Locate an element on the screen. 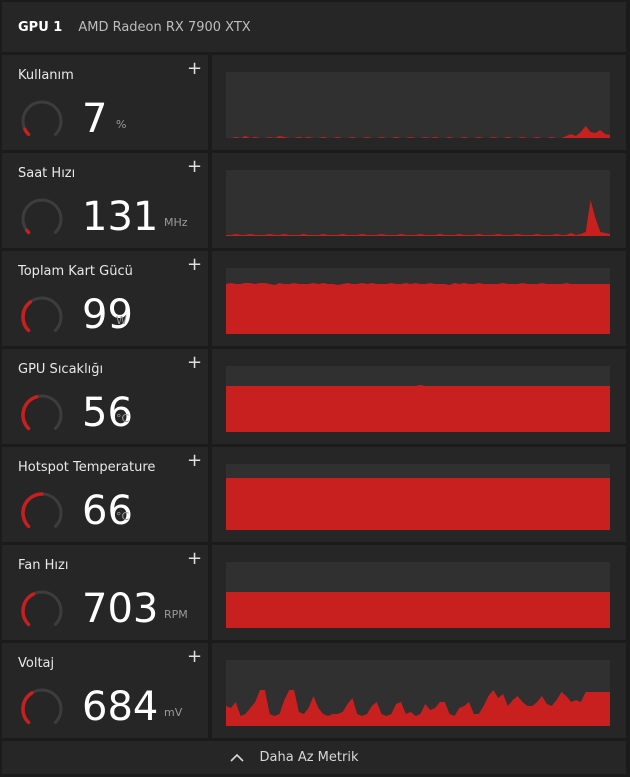 This screenshot has height=777, width=630. metric-row: Toplam Kart Gücü +99 W is located at coordinates (314, 298).